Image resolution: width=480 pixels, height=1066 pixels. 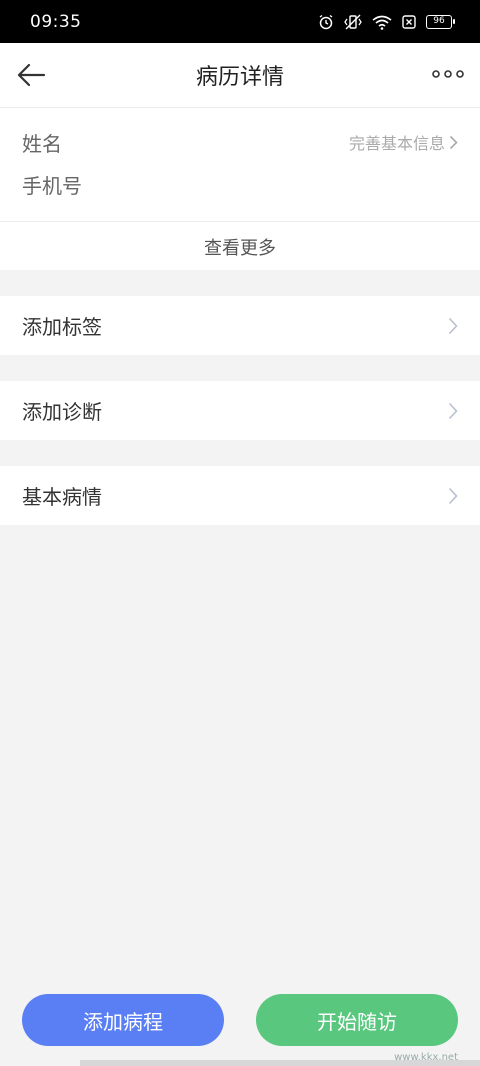 What do you see at coordinates (239, 77) in the screenshot?
I see `page-title: 病历详情` at bounding box center [239, 77].